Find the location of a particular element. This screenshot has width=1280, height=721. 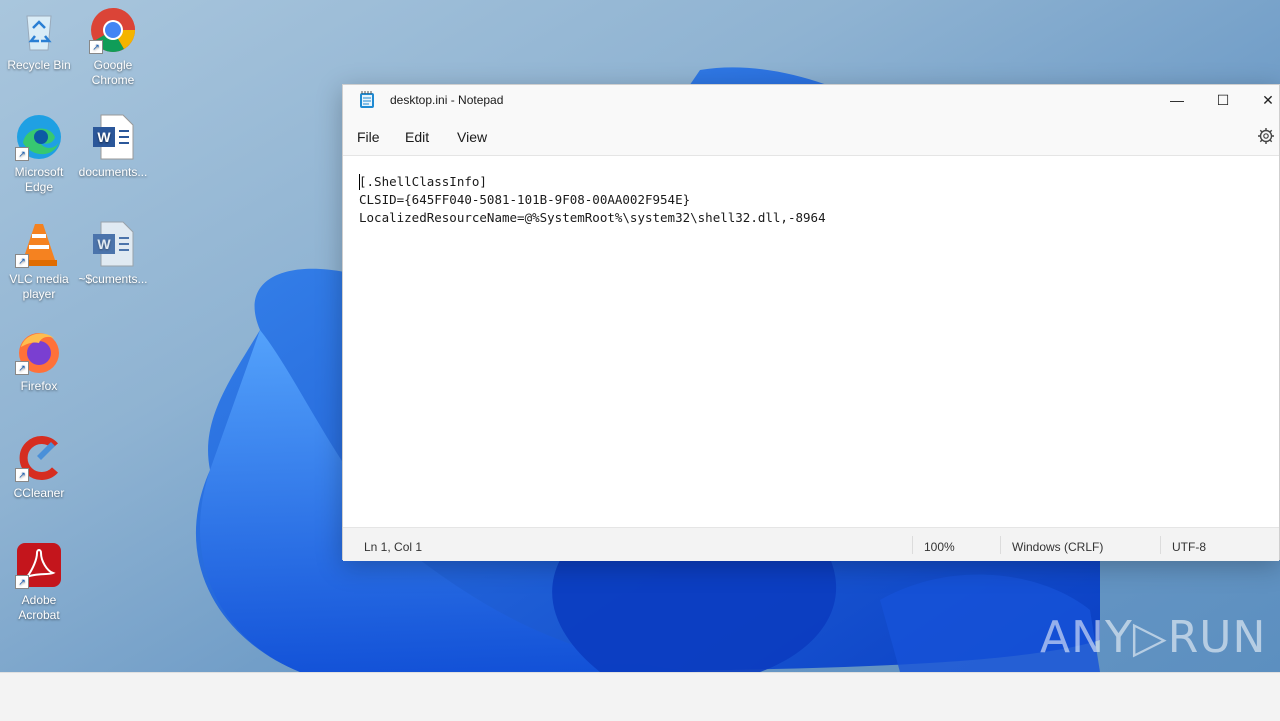

close-button: ✕ is located at coordinates (1262, 100).